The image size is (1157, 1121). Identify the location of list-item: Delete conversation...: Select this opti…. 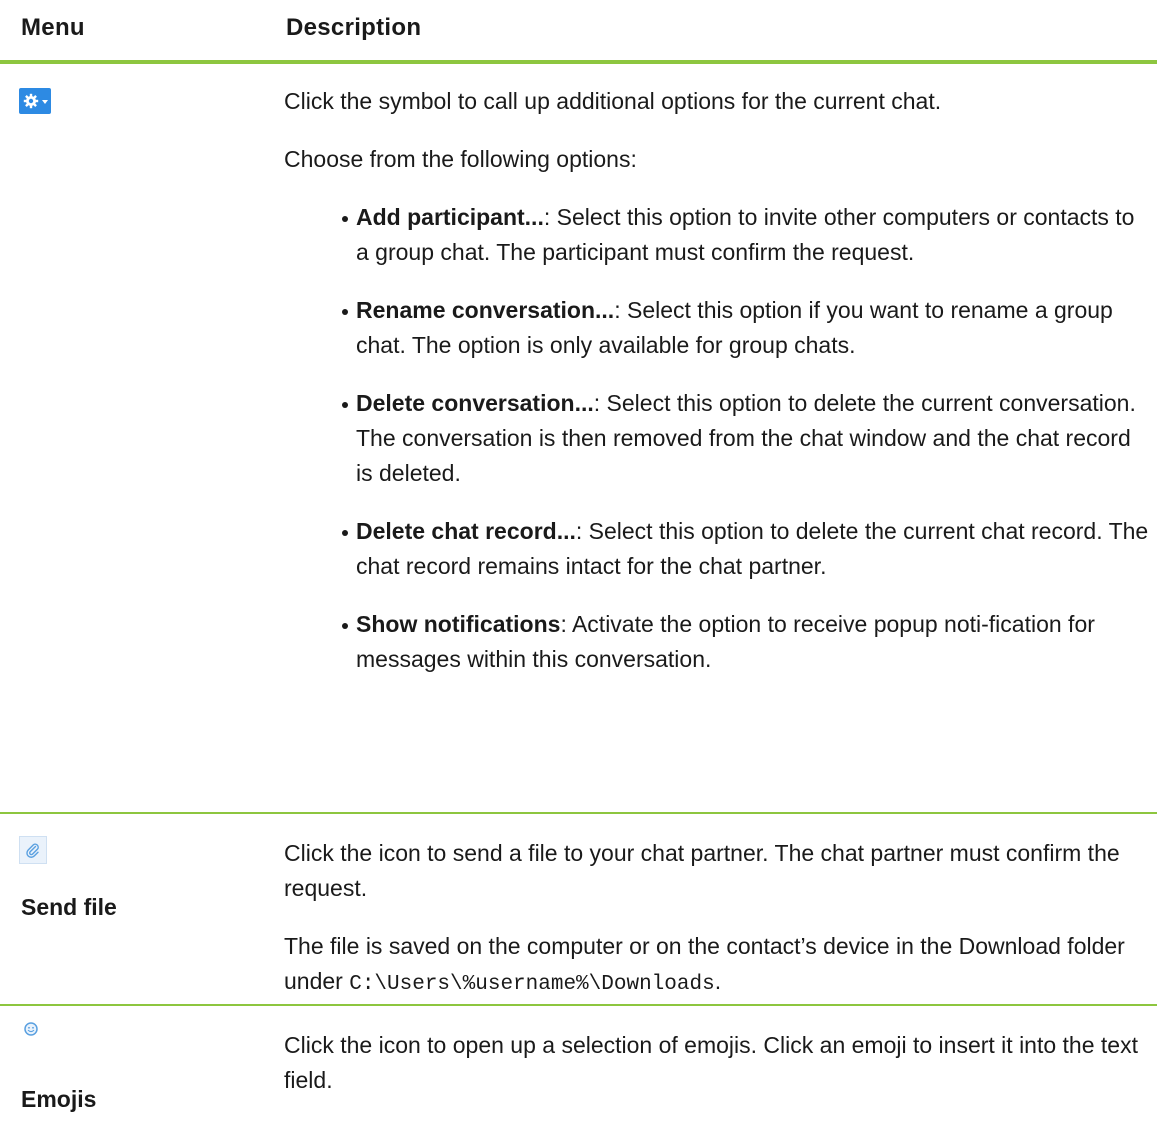
(716, 438).